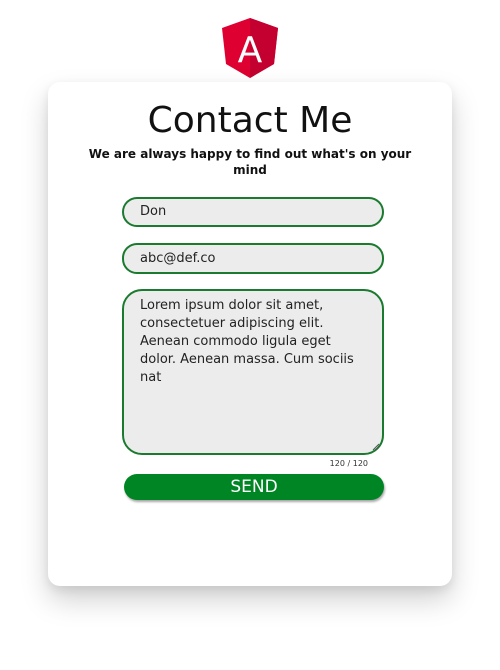  Describe the element at coordinates (253, 258) in the screenshot. I see `email-field: abc@def.co` at that location.